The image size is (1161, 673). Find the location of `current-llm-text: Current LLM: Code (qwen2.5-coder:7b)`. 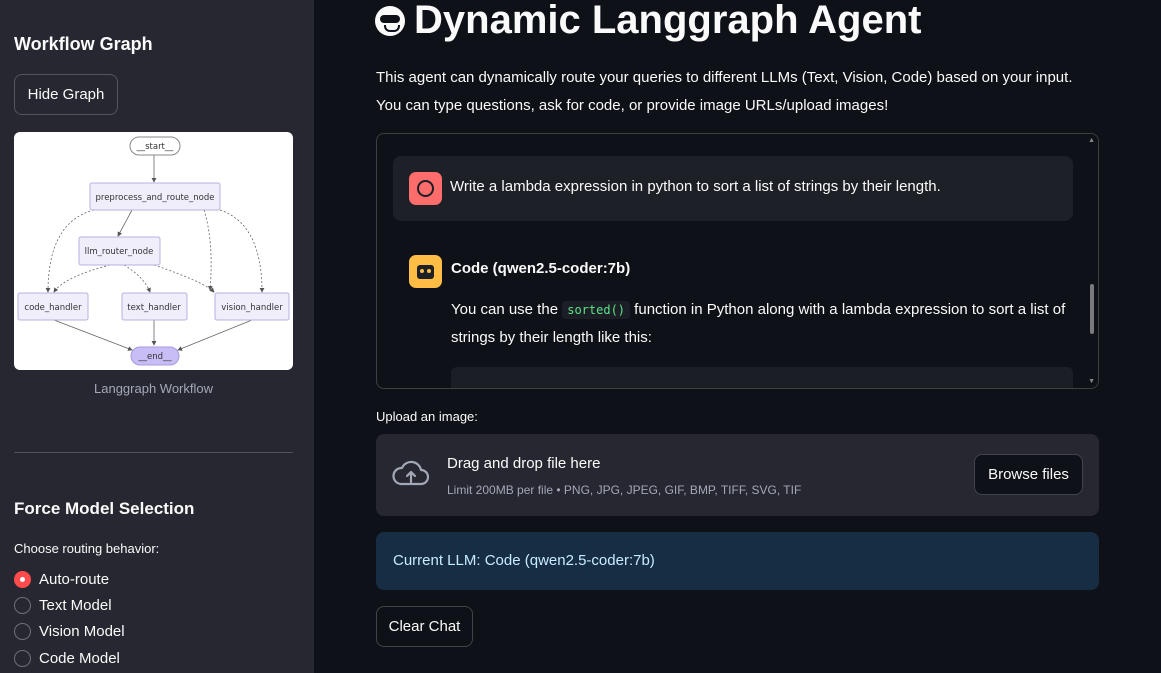

current-llm-text: Current LLM: Code (qwen2.5-coder:7b) is located at coordinates (524, 560).